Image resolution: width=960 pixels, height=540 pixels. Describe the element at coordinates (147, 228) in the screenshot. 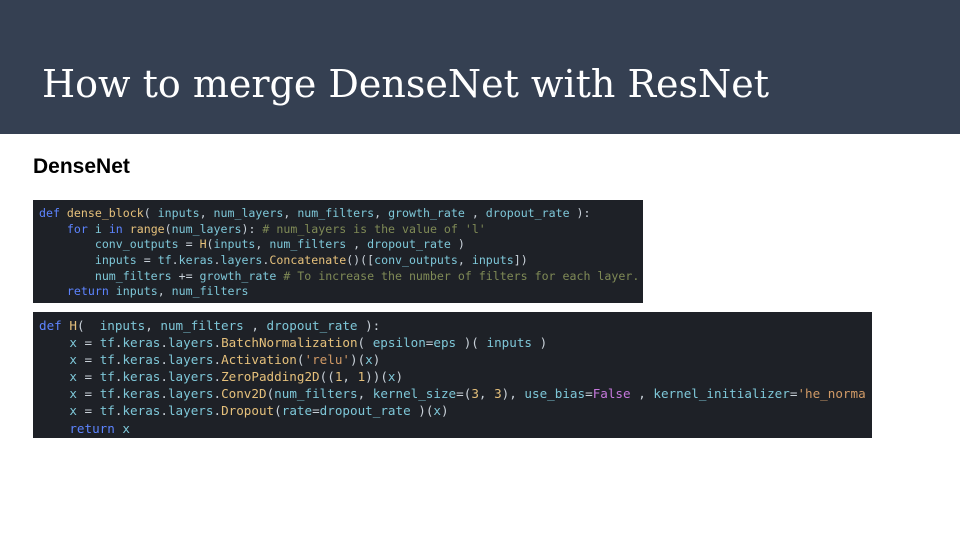

I see `code-token-function-name: range` at that location.